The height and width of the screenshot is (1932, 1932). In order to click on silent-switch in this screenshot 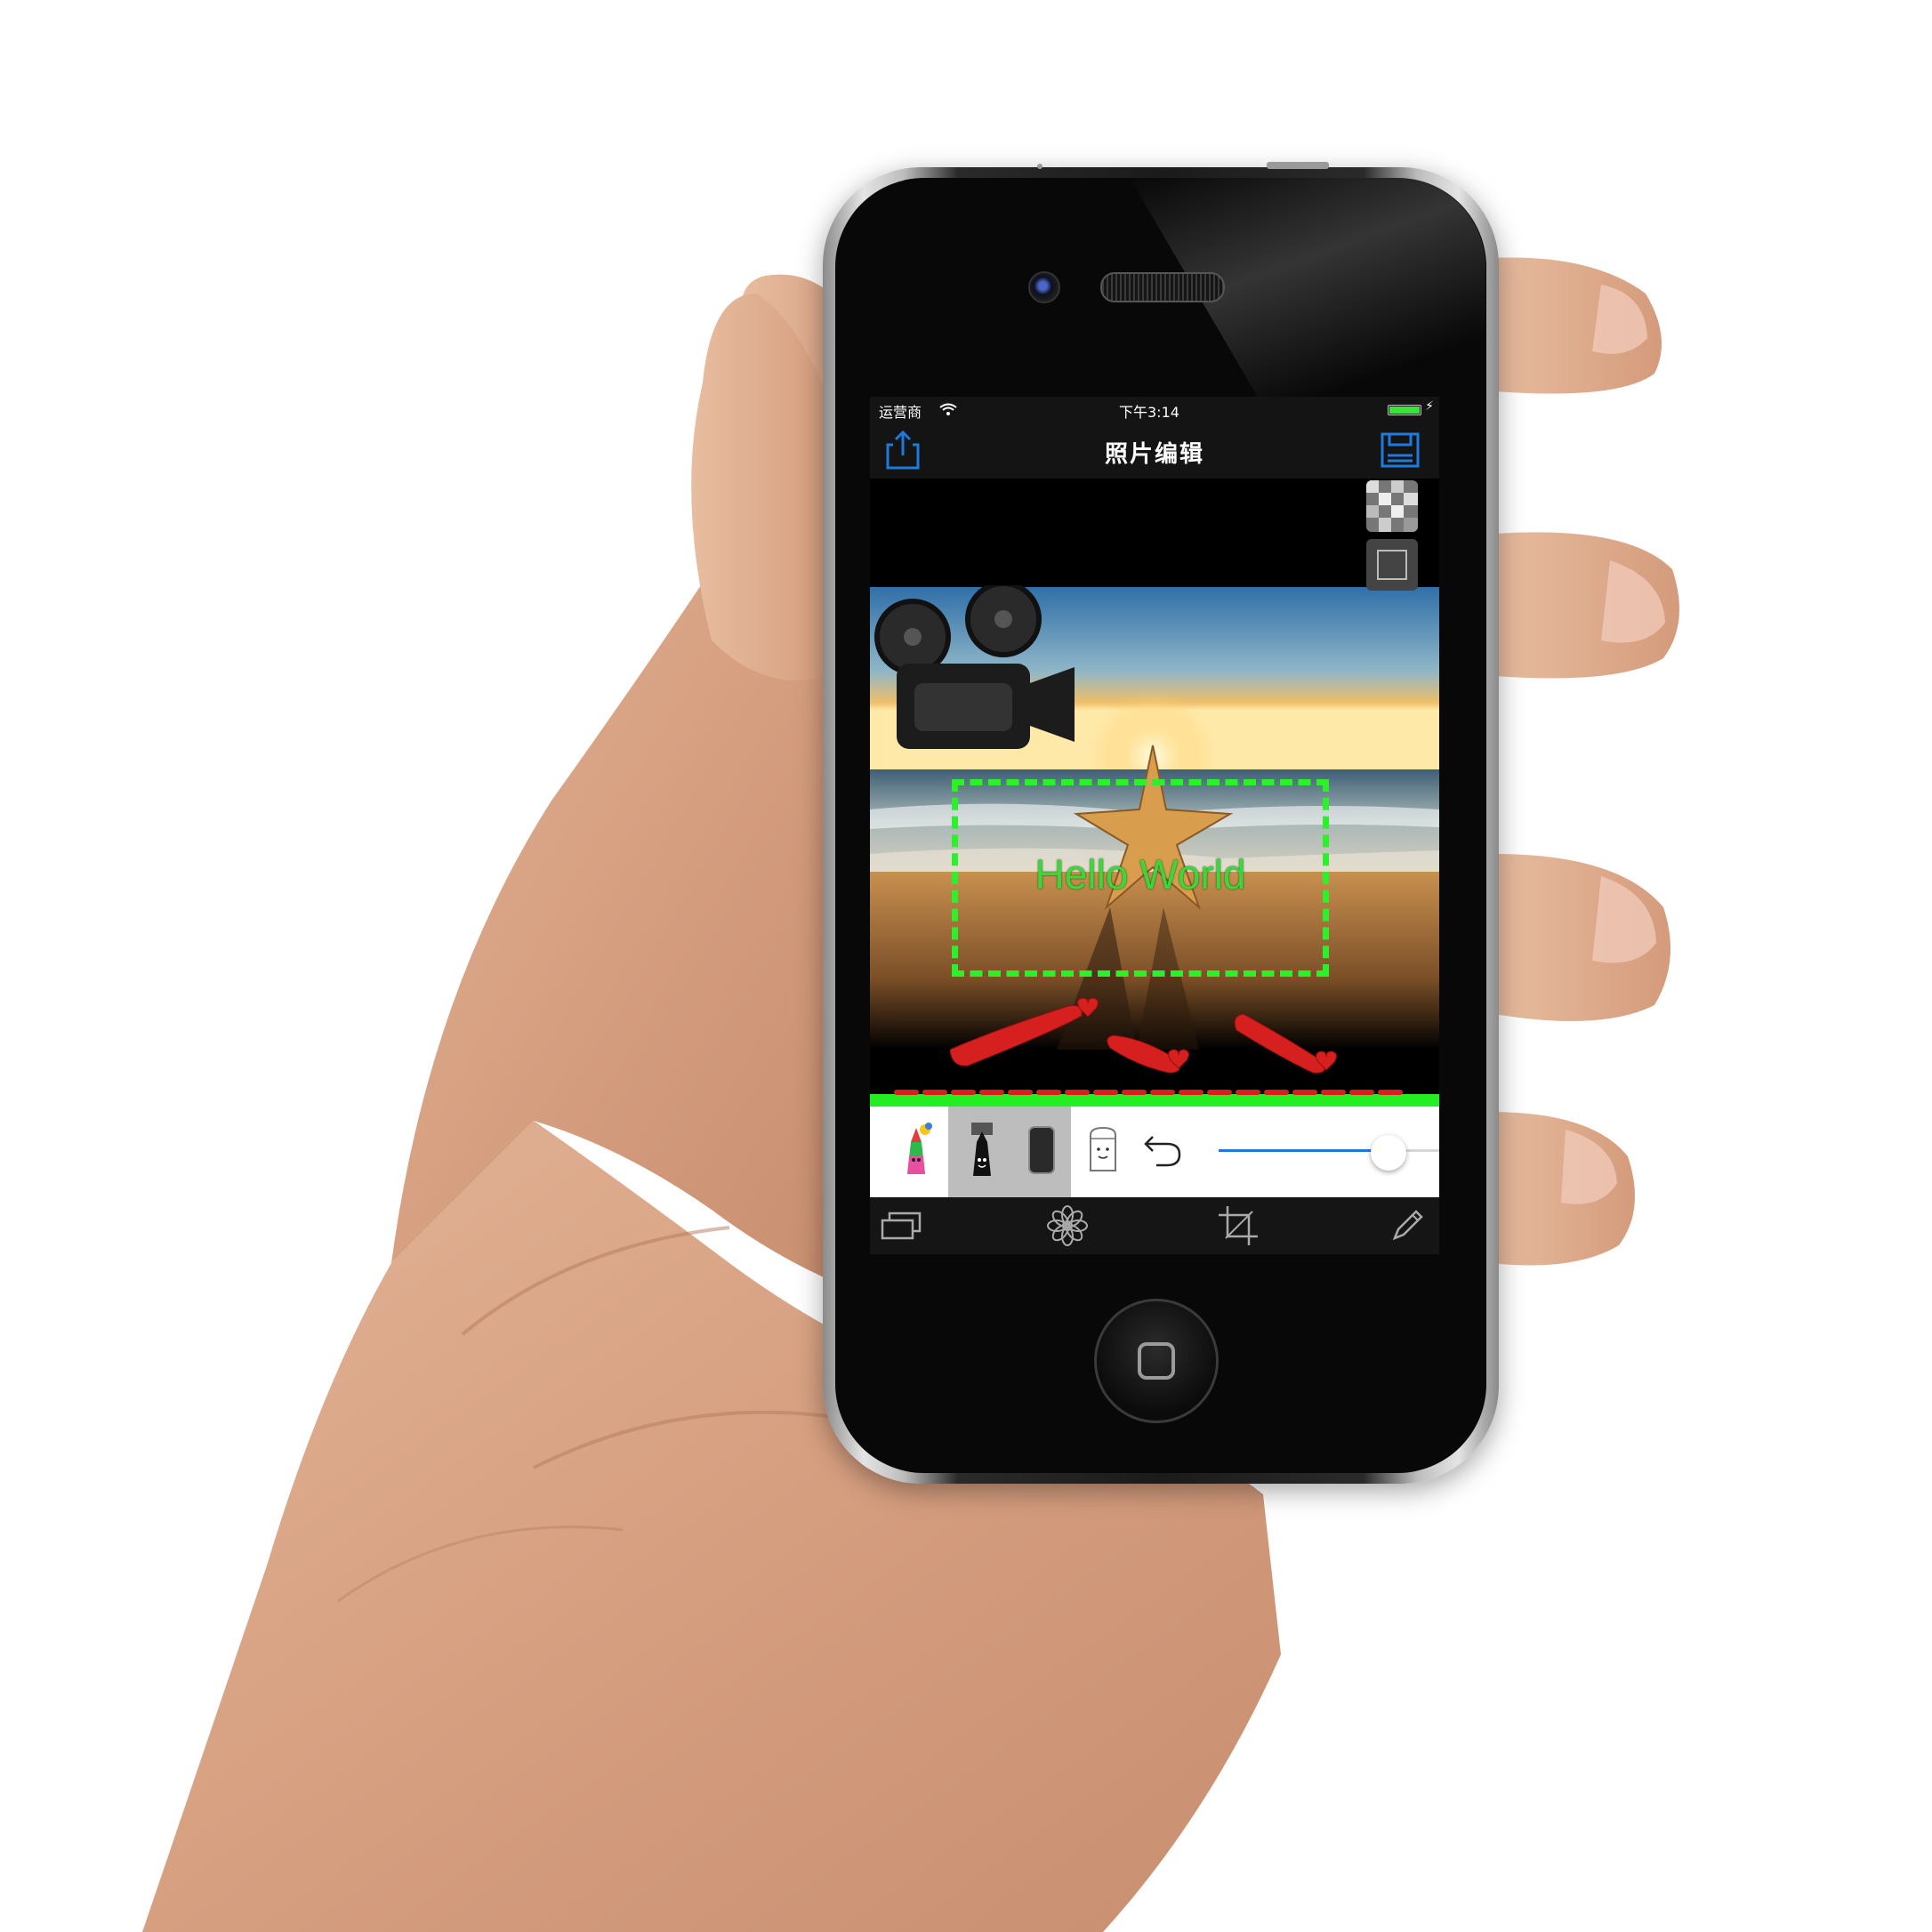, I will do `click(1039, 166)`.